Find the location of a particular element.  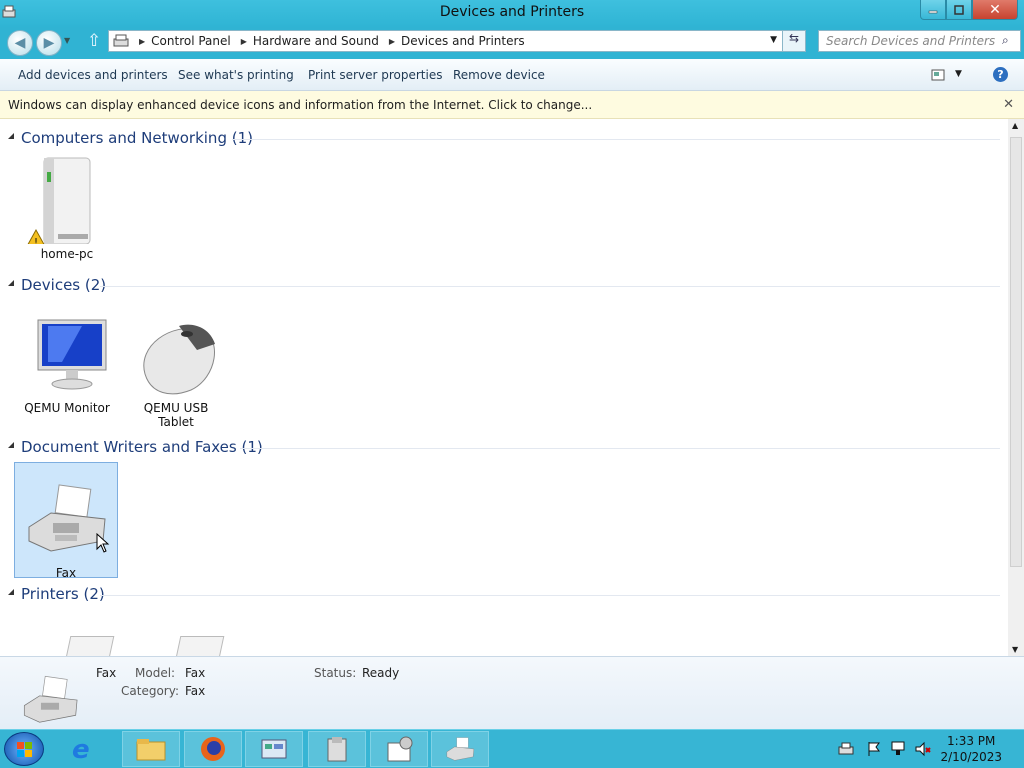

taskbar-control-panel is located at coordinates (274, 749).